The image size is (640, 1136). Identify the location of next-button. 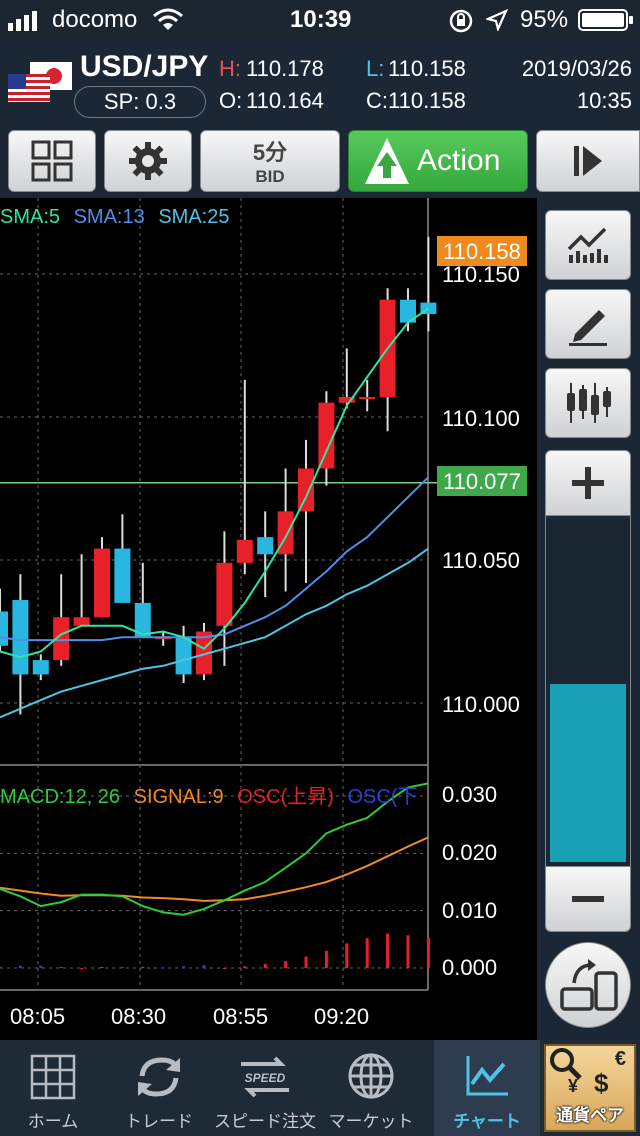
(588, 161).